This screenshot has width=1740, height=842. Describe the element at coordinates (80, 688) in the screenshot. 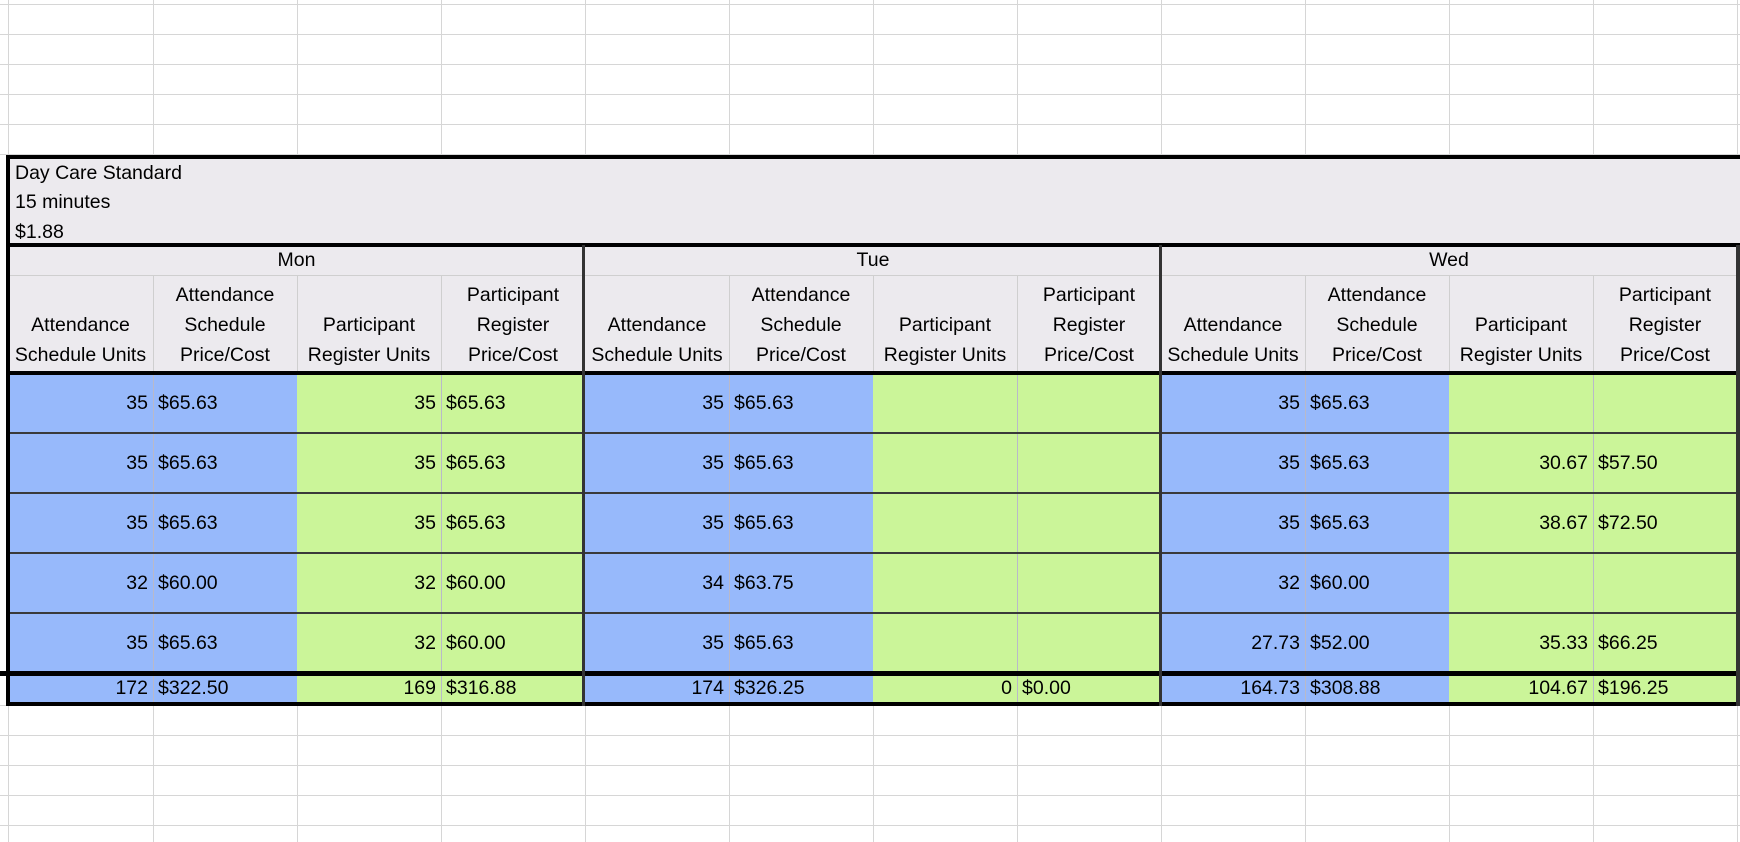

I see `total-cell: 172` at that location.